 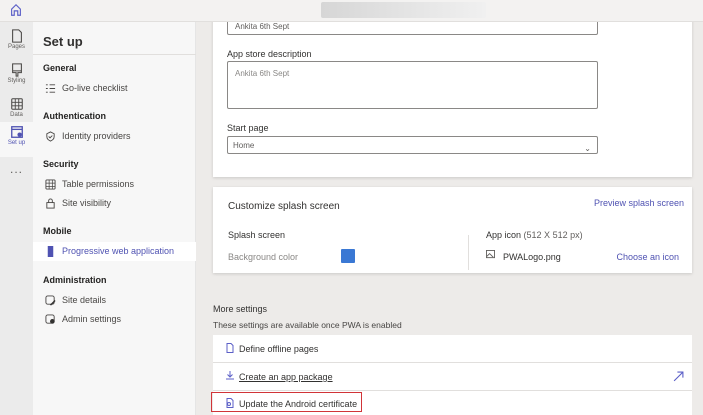 What do you see at coordinates (75, 280) in the screenshot?
I see `section-administration: Administration` at bounding box center [75, 280].